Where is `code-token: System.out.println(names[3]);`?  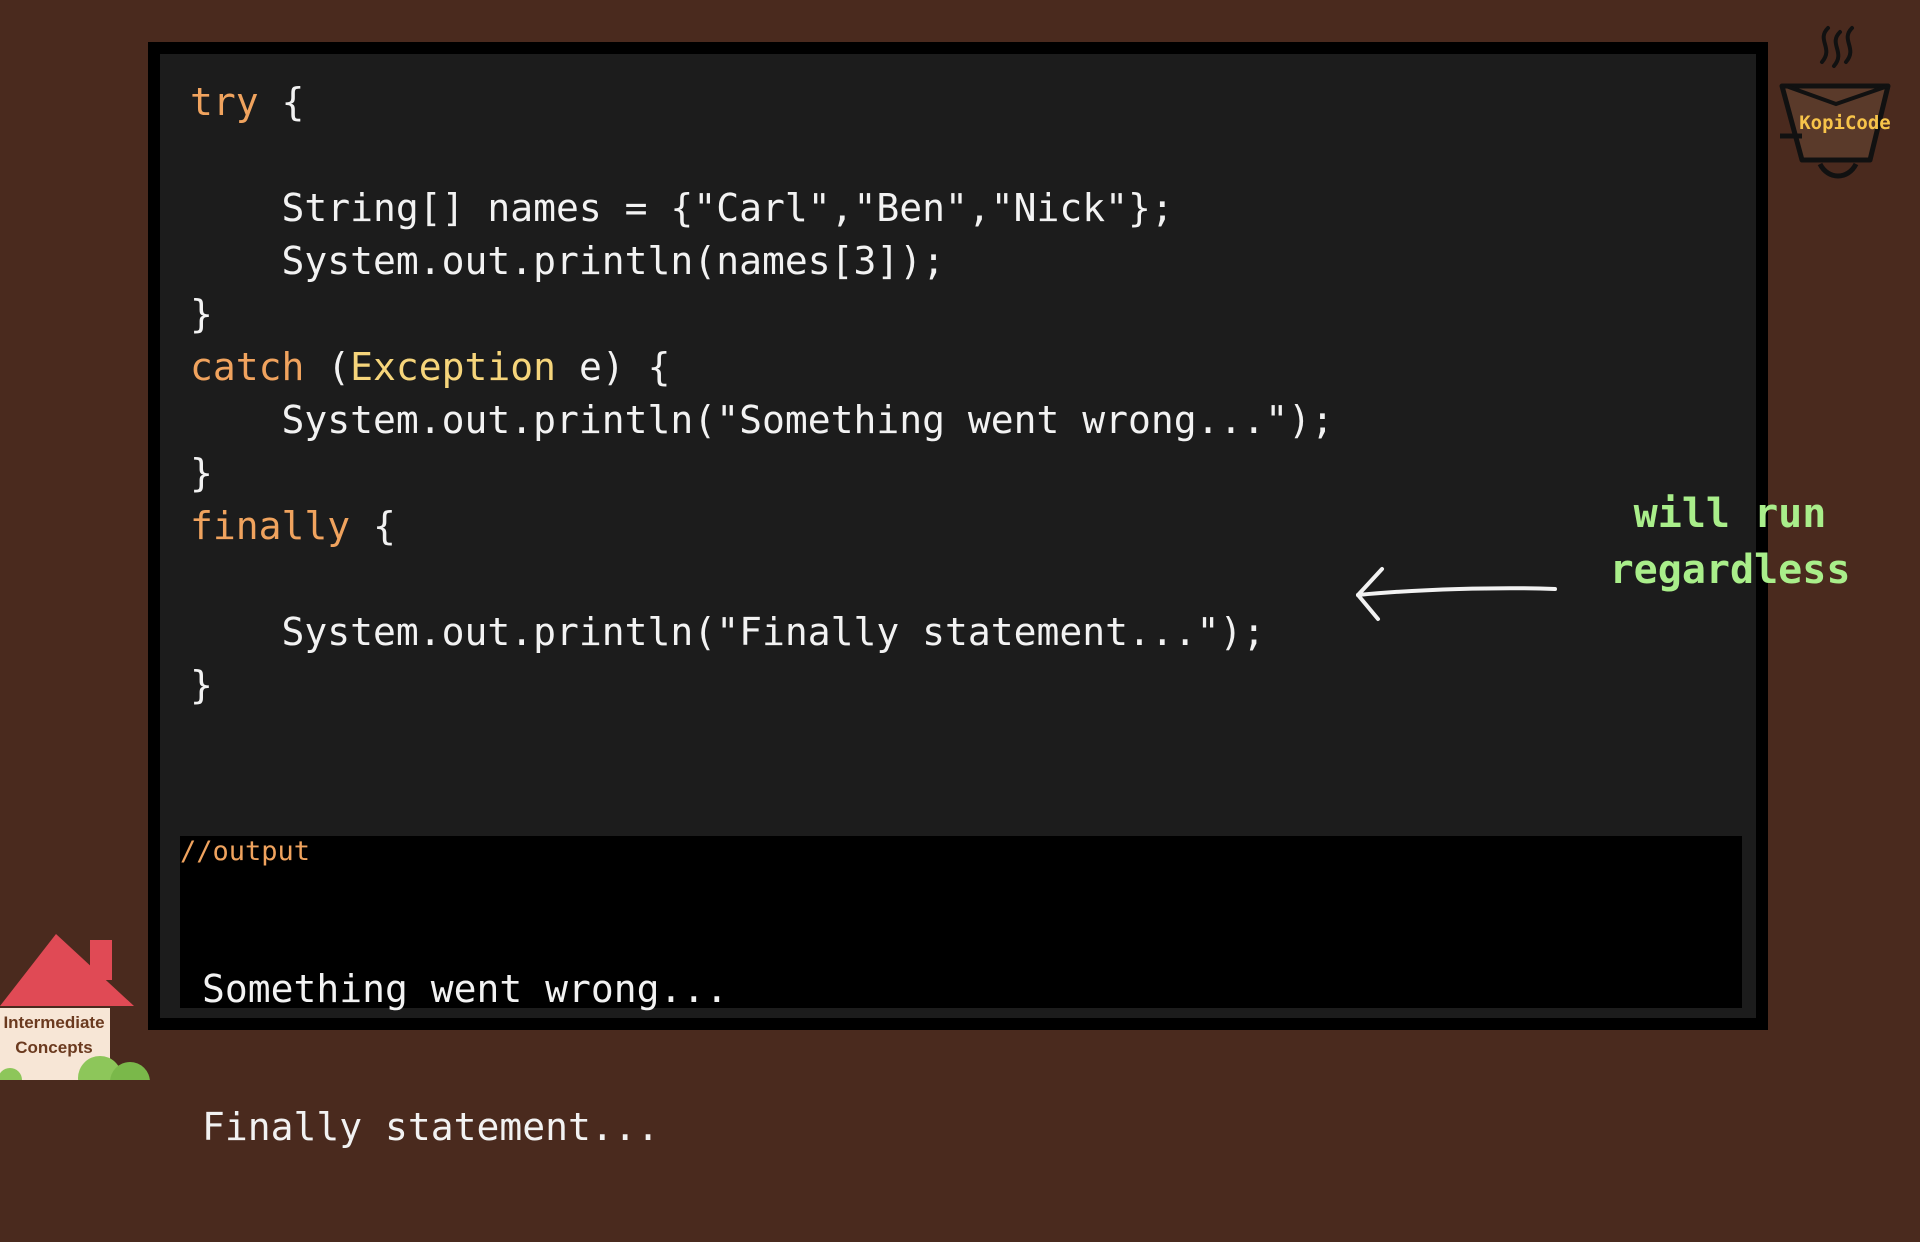
code-token: System.out.println(names[3]); is located at coordinates (567, 261).